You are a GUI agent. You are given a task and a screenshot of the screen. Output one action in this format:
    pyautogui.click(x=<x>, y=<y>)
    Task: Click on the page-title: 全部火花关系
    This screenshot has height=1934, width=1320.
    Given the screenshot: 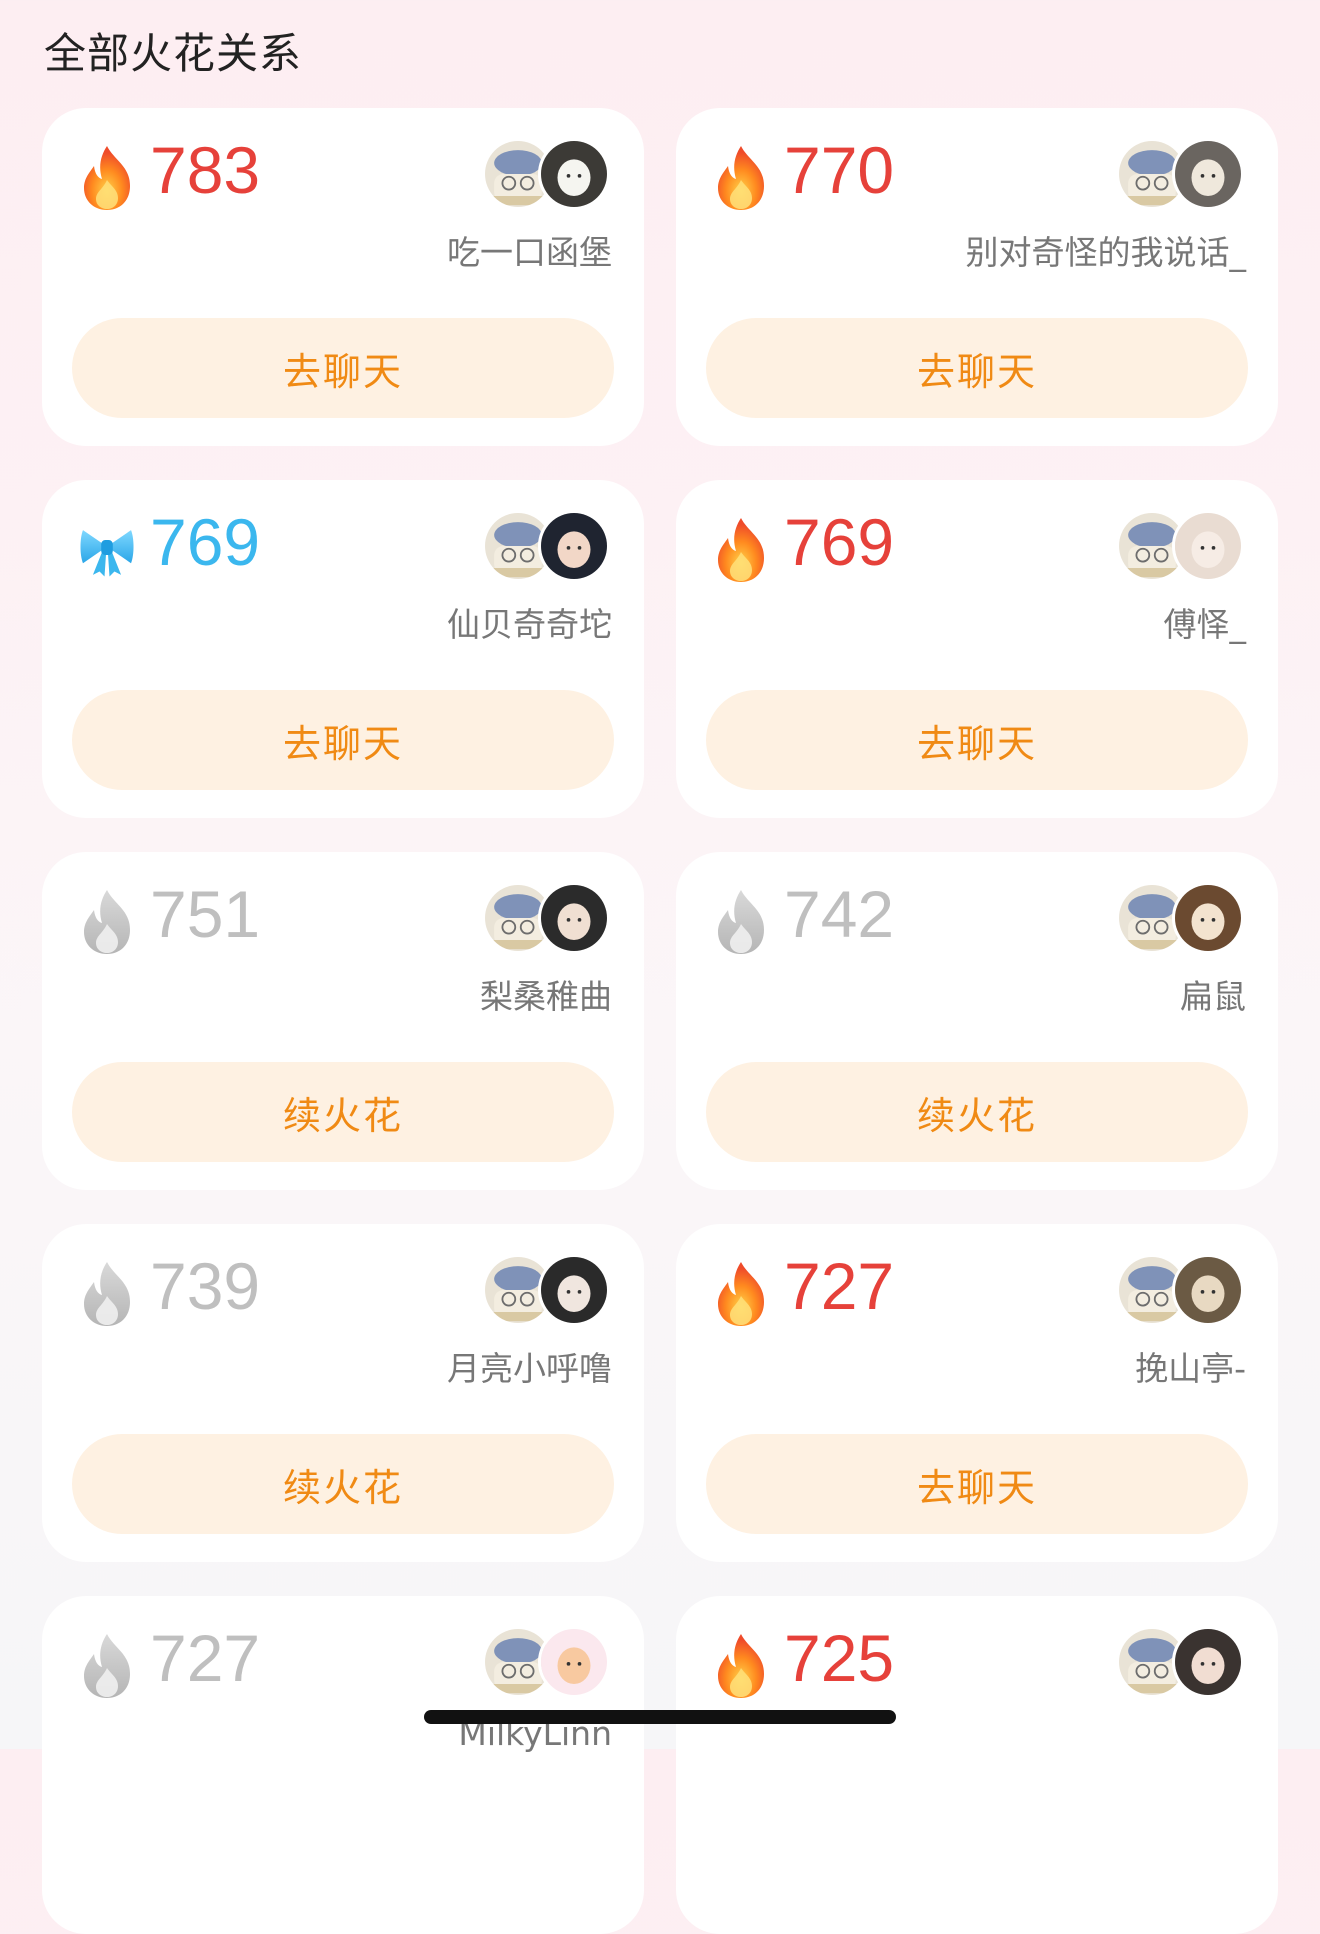 What is the action you would take?
    pyautogui.click(x=173, y=53)
    